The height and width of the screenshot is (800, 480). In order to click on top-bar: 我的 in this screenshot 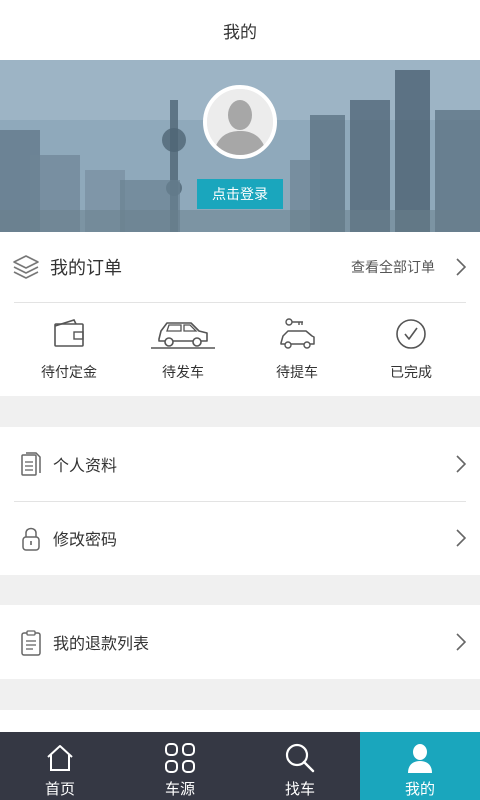, I will do `click(240, 30)`.